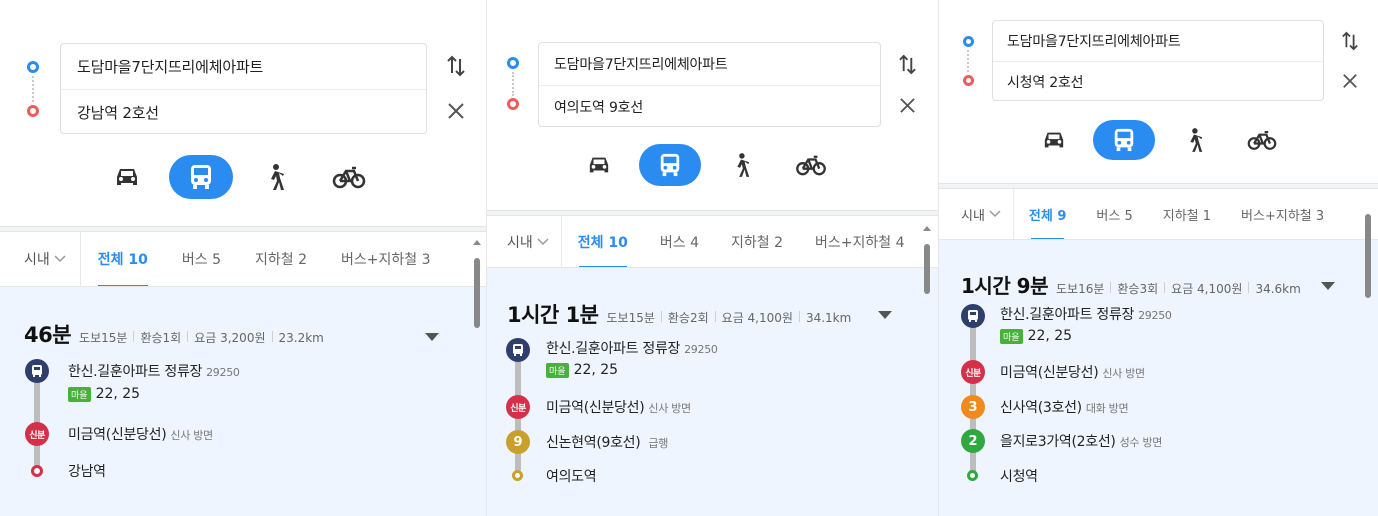 The height and width of the screenshot is (516, 1378). Describe the element at coordinates (1048, 214) in the screenshot. I see `tab-all: 전체 9` at that location.